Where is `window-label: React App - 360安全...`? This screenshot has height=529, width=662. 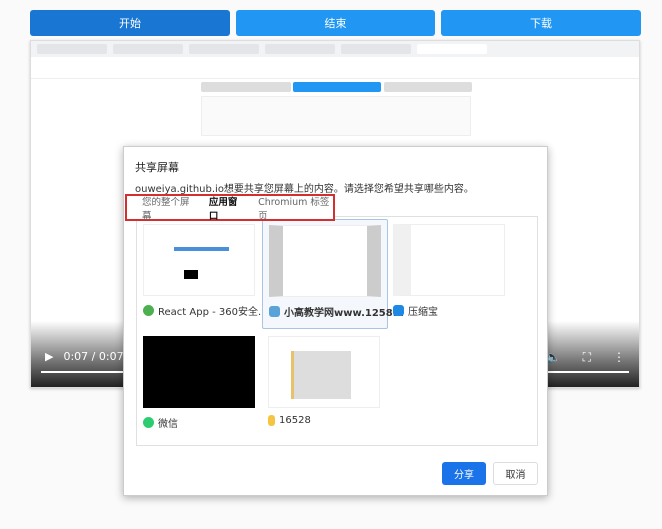 window-label: React App - 360安全... is located at coordinates (213, 312).